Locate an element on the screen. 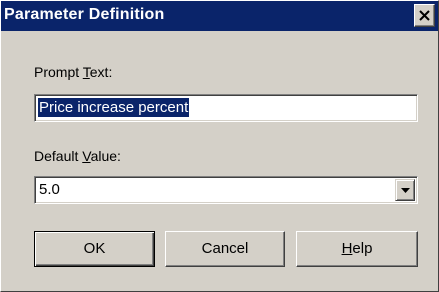 This screenshot has height=292, width=439. prompt-text-value: Price increase percent is located at coordinates (114, 107).